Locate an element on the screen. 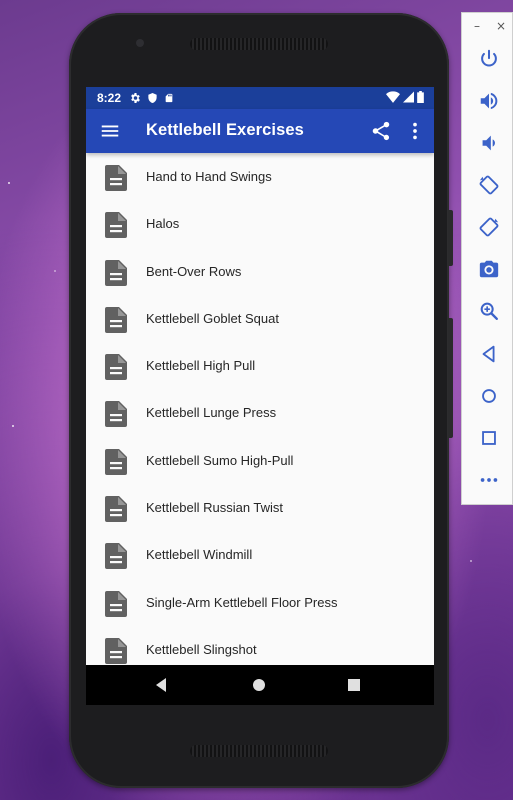 The image size is (513, 800). page-title: Kettlebell Exercises is located at coordinates (225, 130).